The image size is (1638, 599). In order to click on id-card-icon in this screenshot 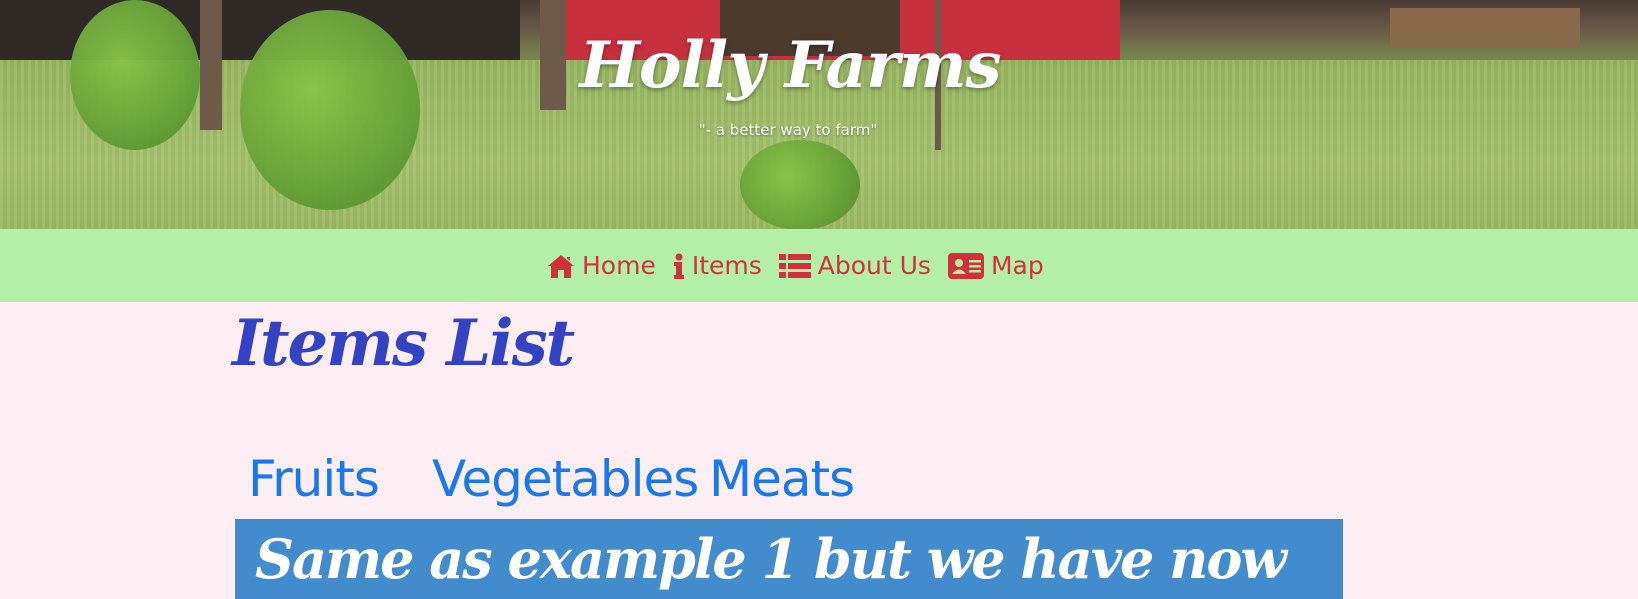, I will do `click(966, 266)`.